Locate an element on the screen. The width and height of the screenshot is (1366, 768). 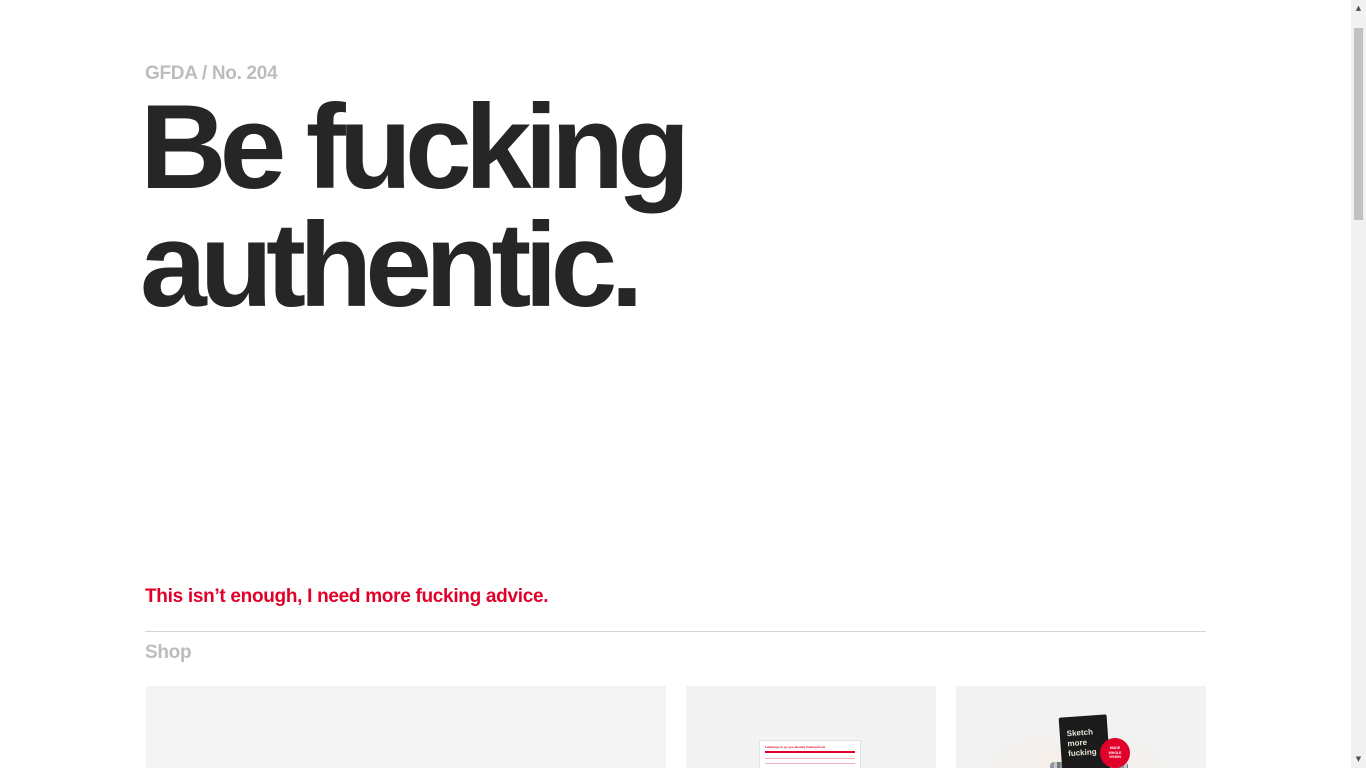
product-image: Sketch more fucking MADE WHOLE VISION is located at coordinates (1091, 738).